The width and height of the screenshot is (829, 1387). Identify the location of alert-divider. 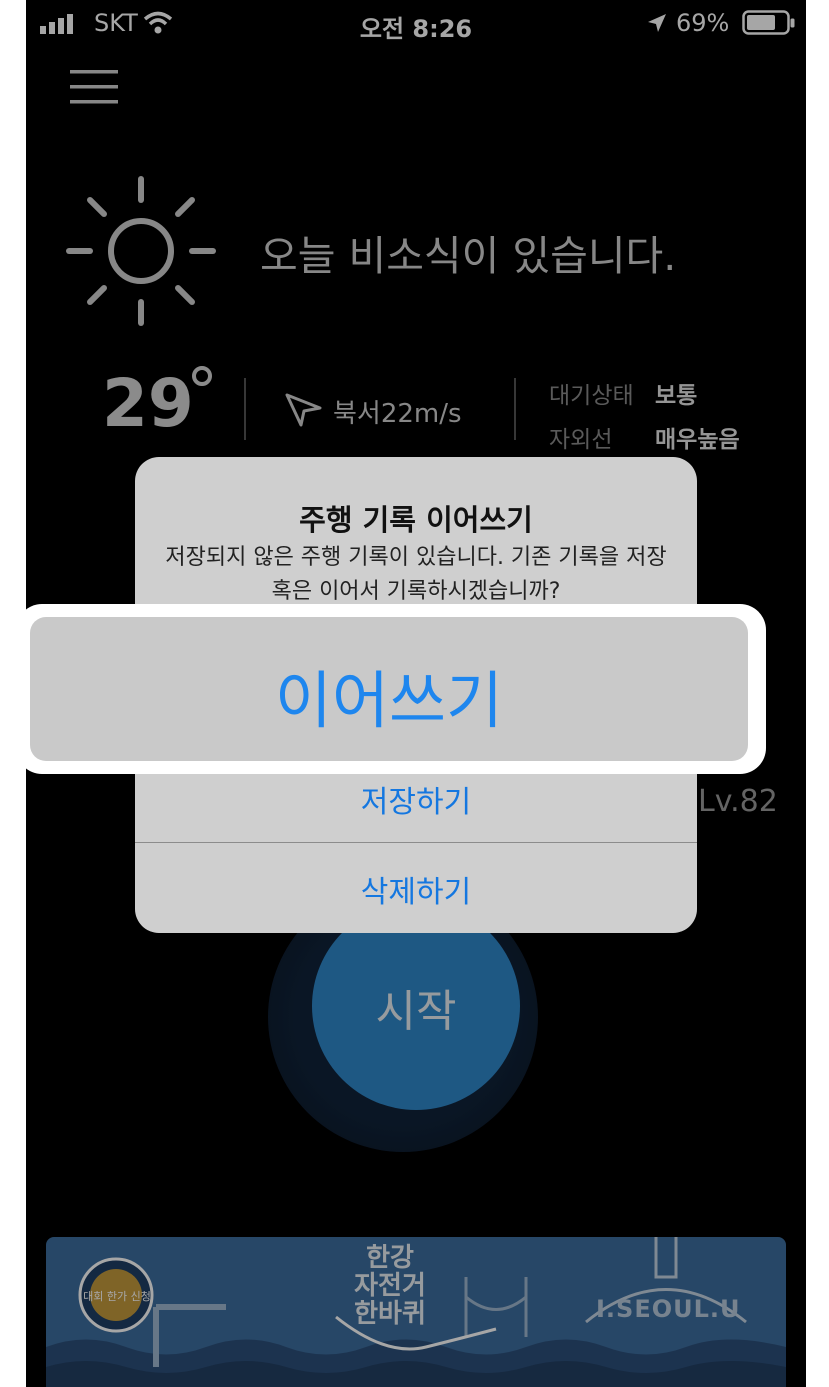
(416, 842).